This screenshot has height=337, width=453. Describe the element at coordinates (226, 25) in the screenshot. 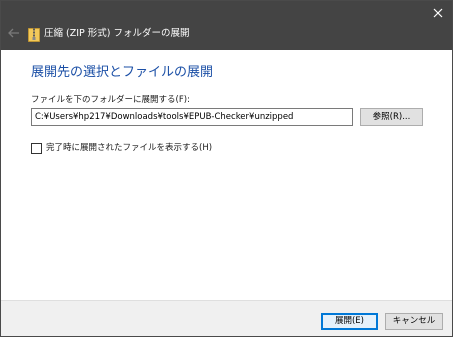

I see `title-bar: 圧縮 (ZIP 形式) フォルダーの展開` at that location.